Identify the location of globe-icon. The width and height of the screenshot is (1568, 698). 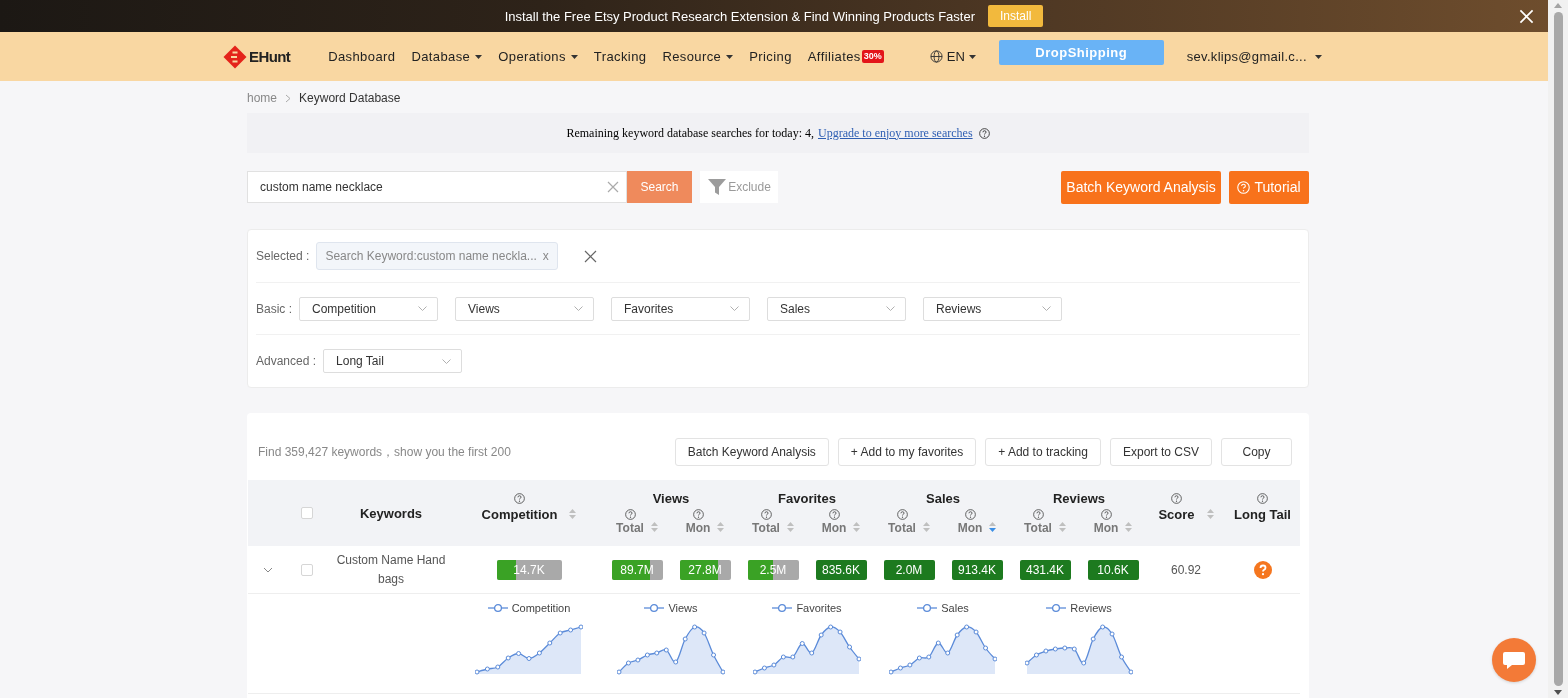
(936, 56).